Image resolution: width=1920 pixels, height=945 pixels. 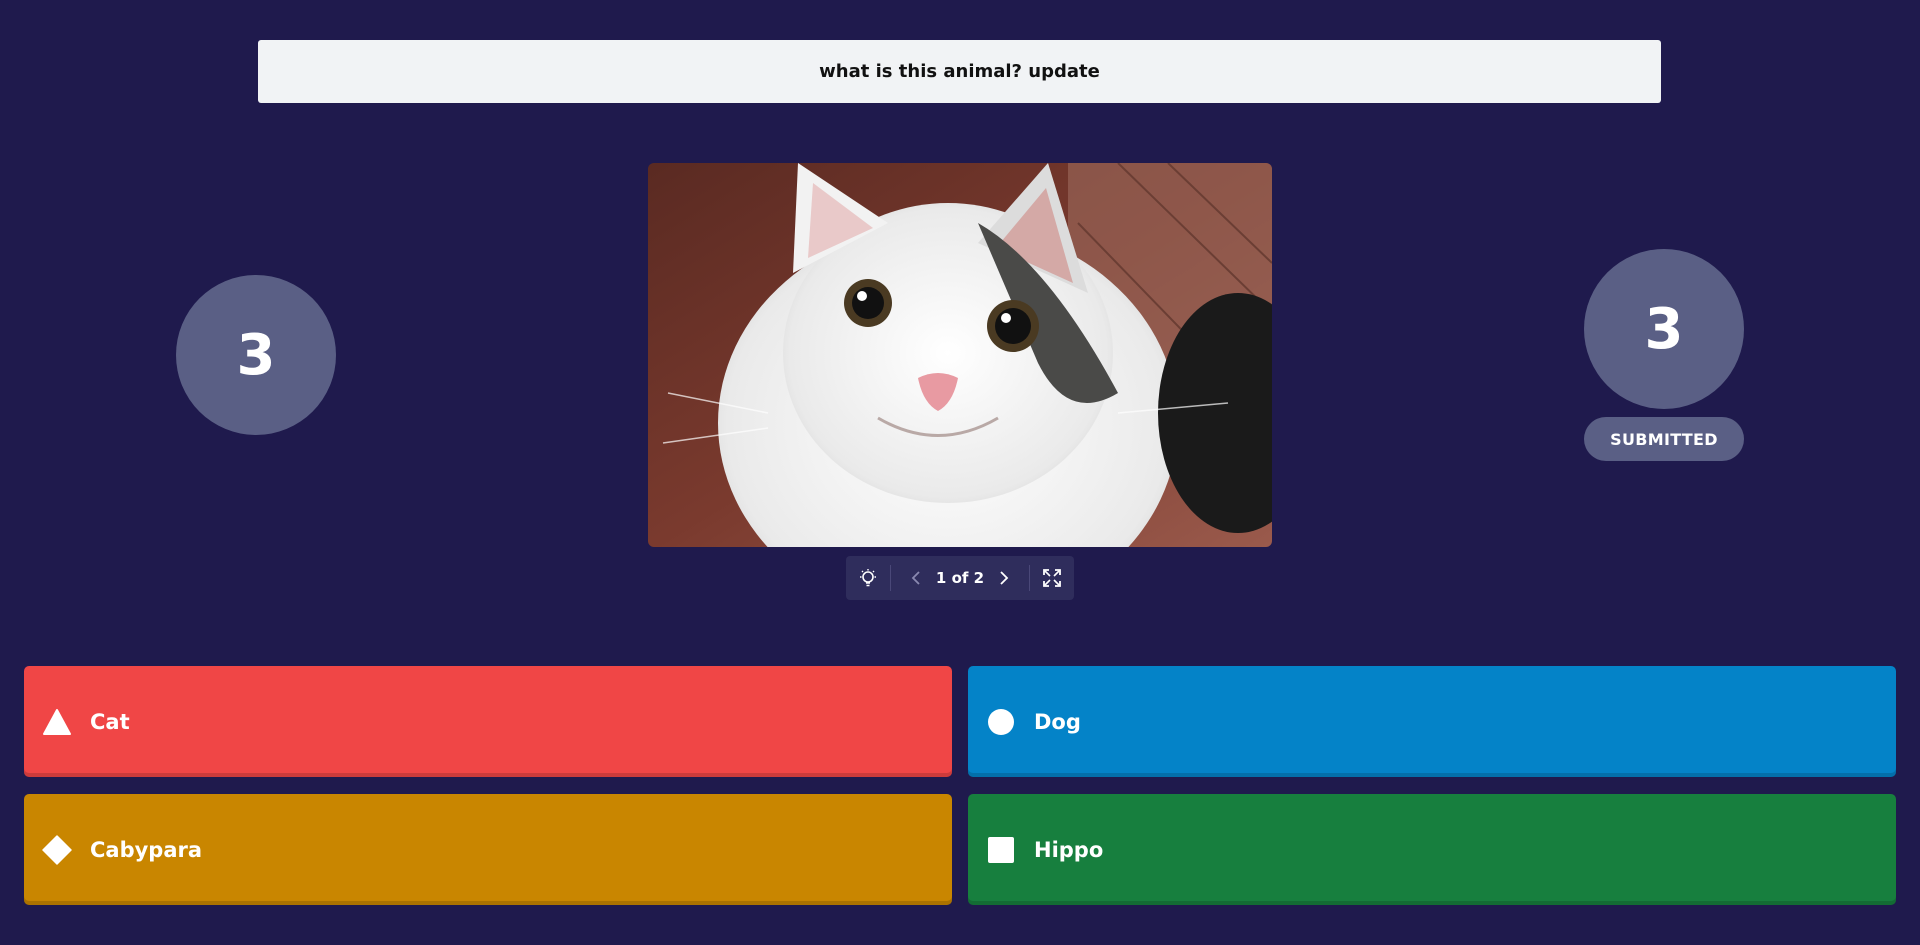 I want to click on submitted-label: SUBMITTED, so click(x=1664, y=439).